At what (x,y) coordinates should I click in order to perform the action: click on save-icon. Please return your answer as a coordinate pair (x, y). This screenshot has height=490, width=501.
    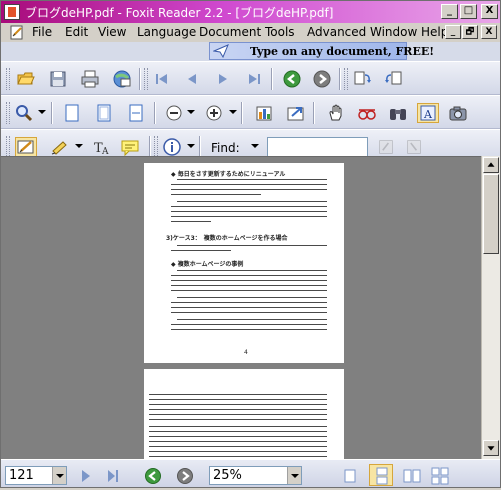
    Looking at the image, I should click on (58, 79).